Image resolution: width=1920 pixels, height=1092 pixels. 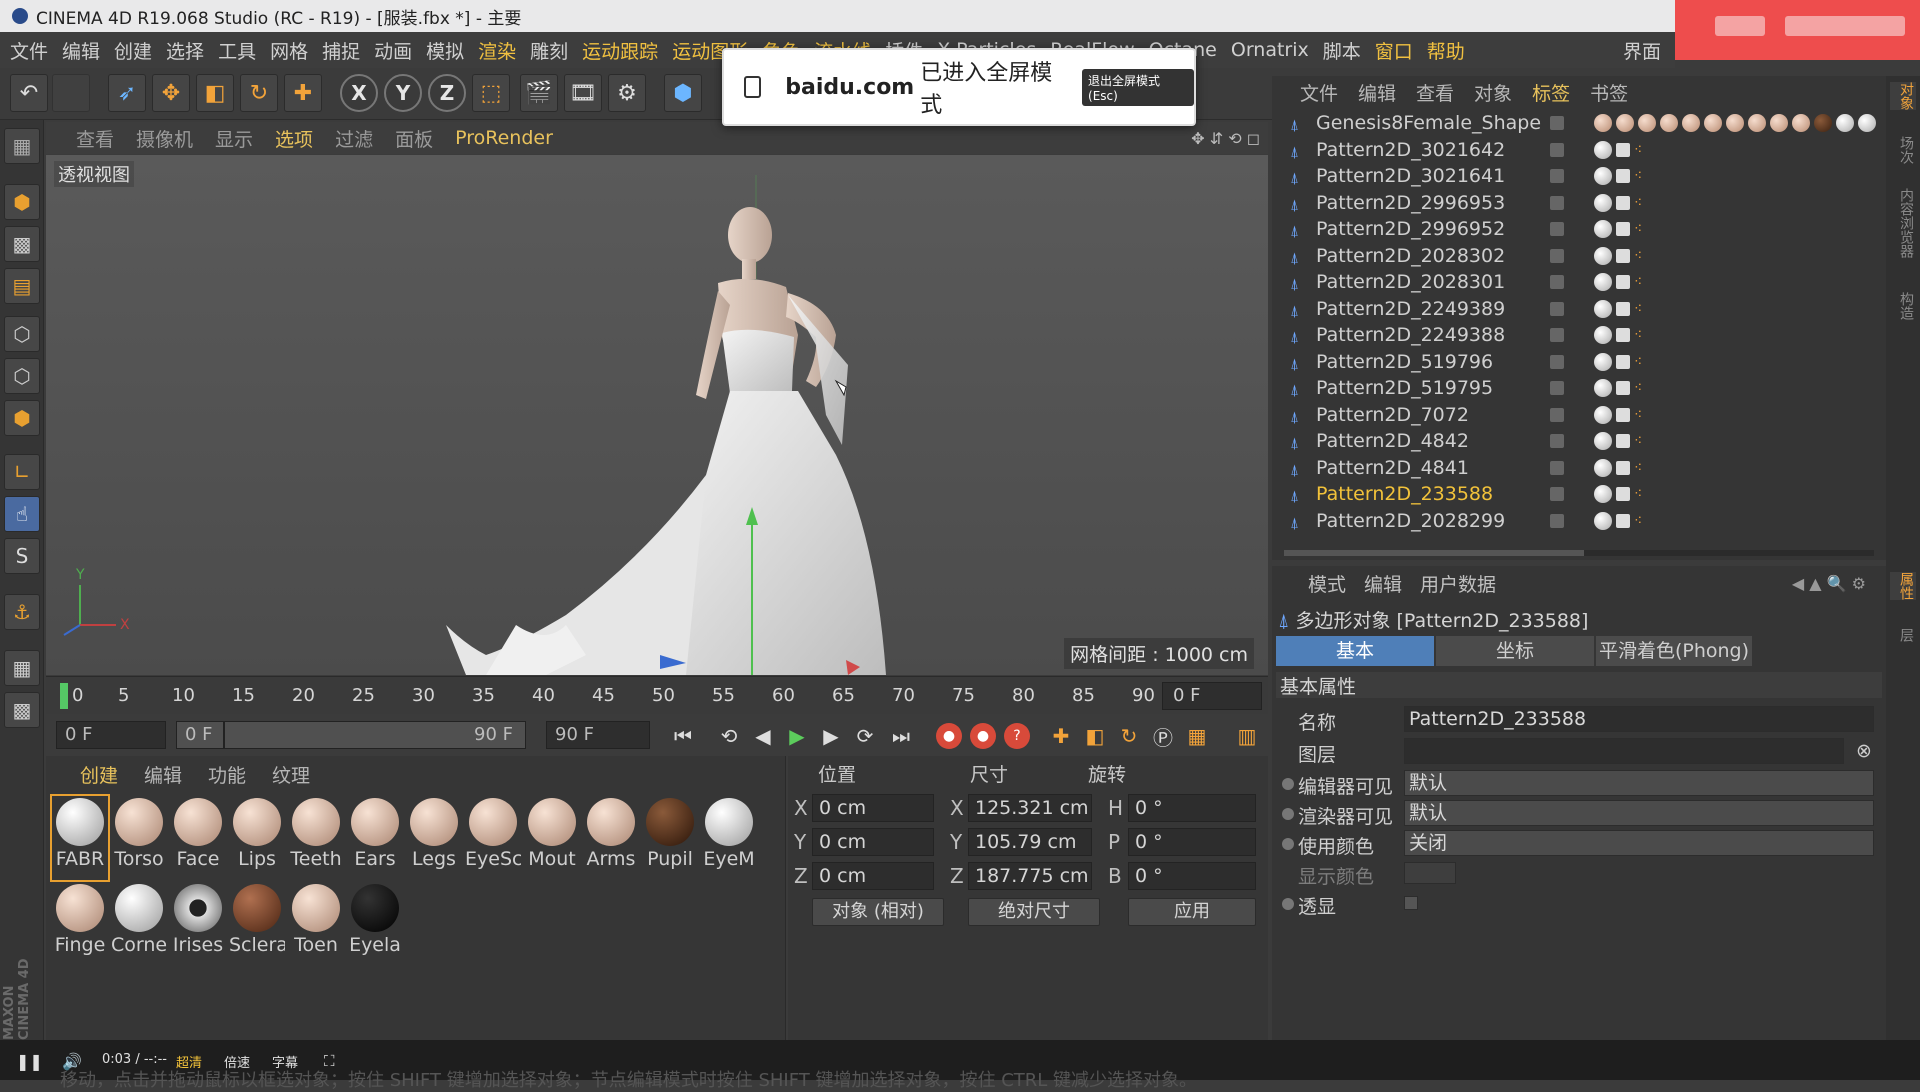 What do you see at coordinates (1582, 496) in the screenshot?
I see `object-row: ⍋ Pattern2D_233588 ⁖` at bounding box center [1582, 496].